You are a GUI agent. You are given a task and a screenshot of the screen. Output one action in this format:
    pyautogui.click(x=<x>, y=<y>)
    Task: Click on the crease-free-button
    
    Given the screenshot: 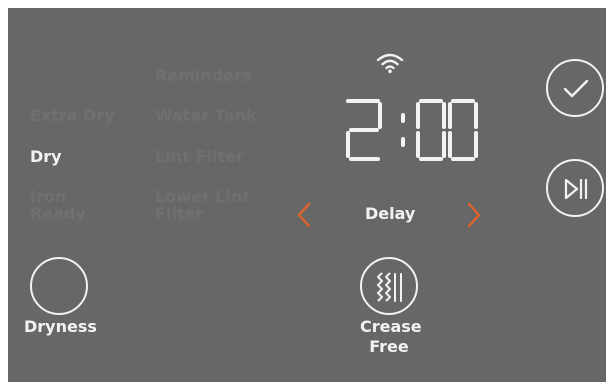 What is the action you would take?
    pyautogui.click(x=389, y=286)
    